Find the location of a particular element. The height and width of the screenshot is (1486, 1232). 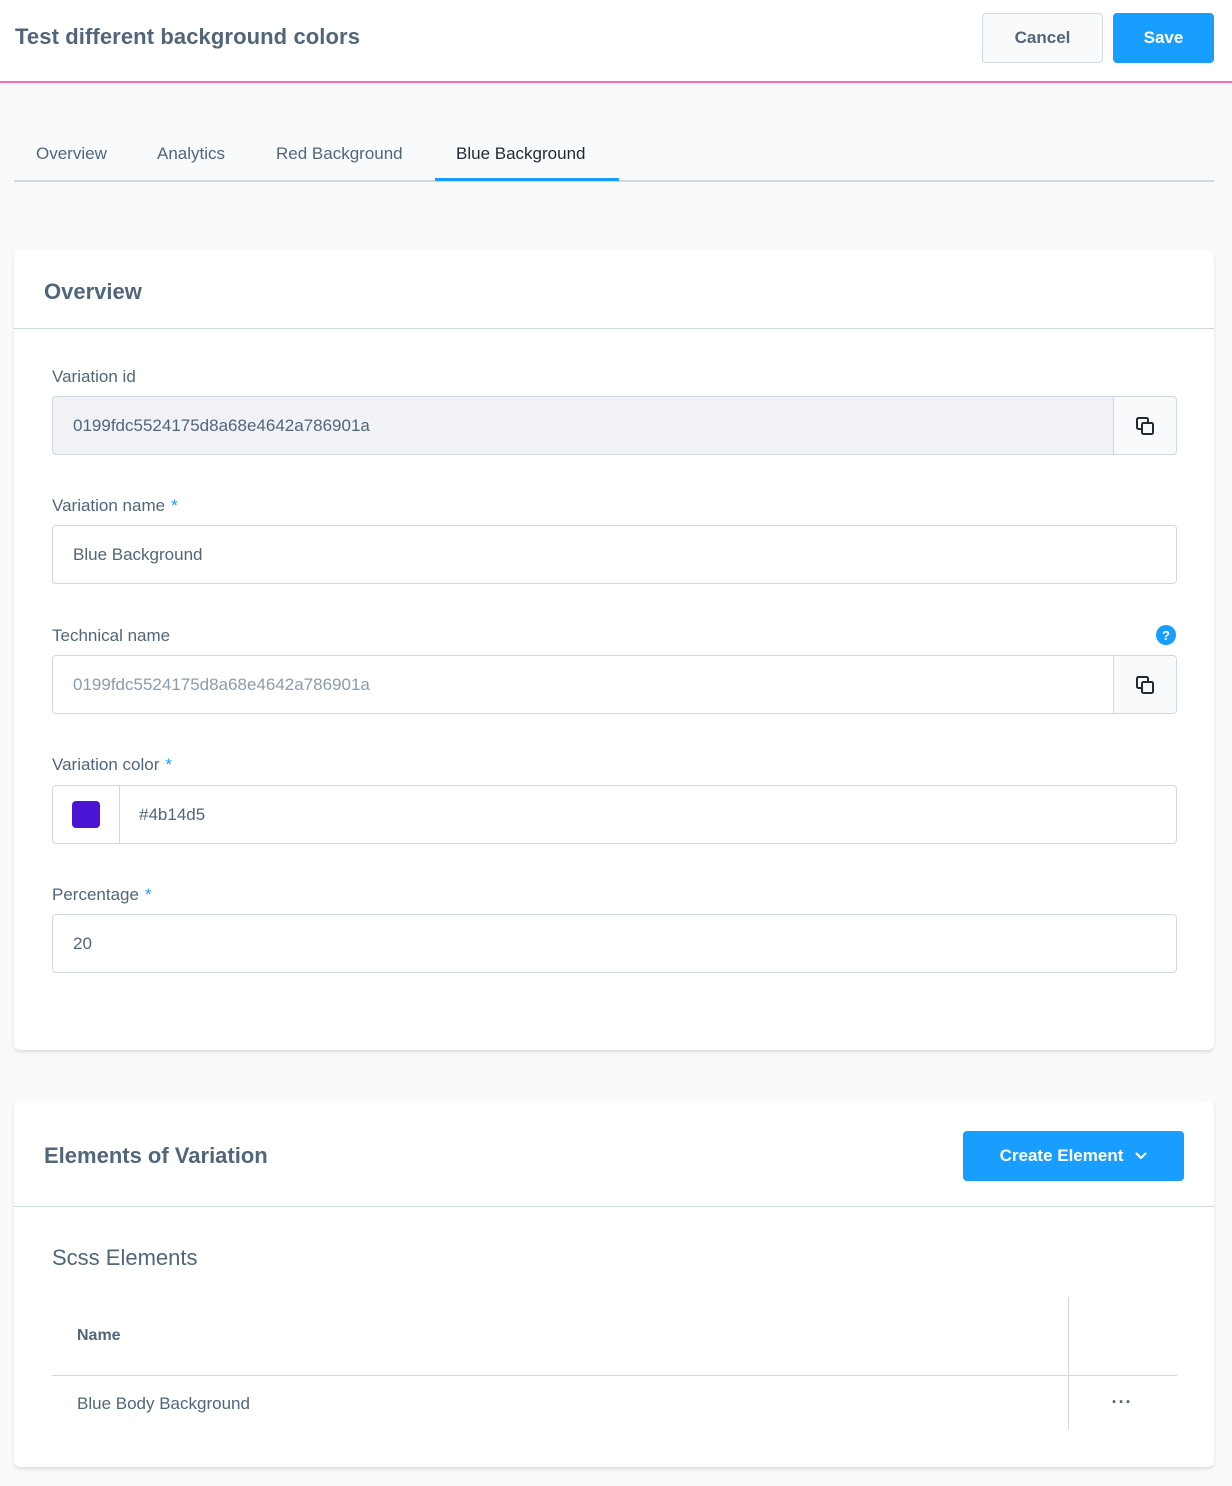

color-picker-trigger is located at coordinates (86, 814).